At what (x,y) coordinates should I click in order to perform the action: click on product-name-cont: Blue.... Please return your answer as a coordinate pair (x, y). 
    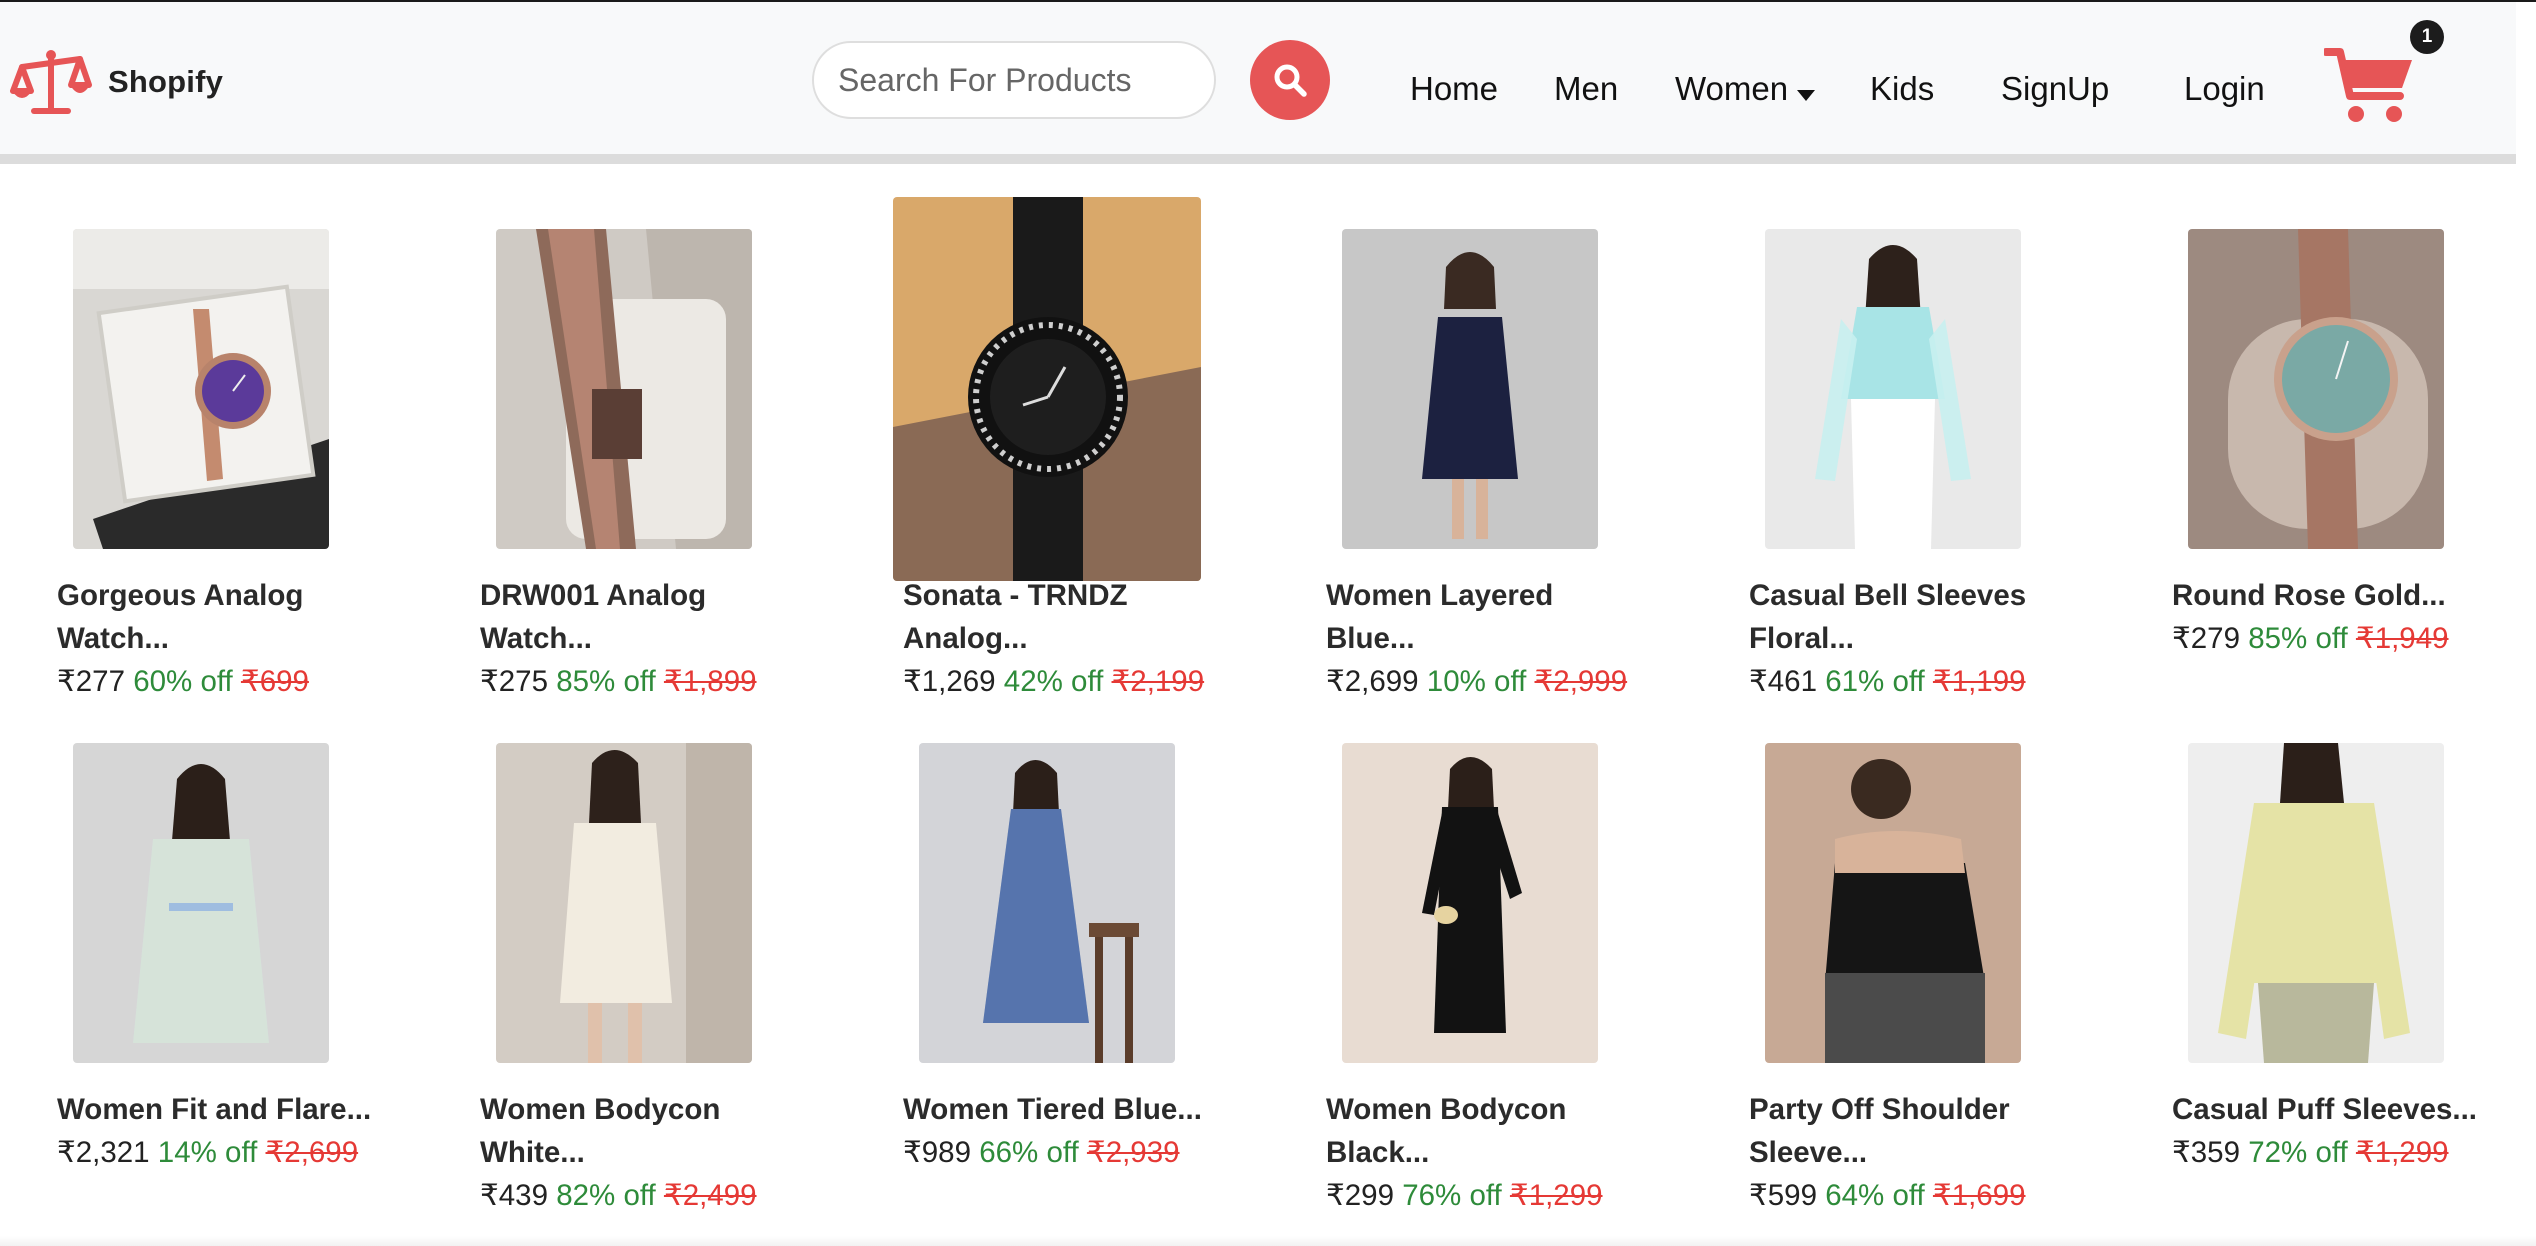
    Looking at the image, I should click on (1370, 638).